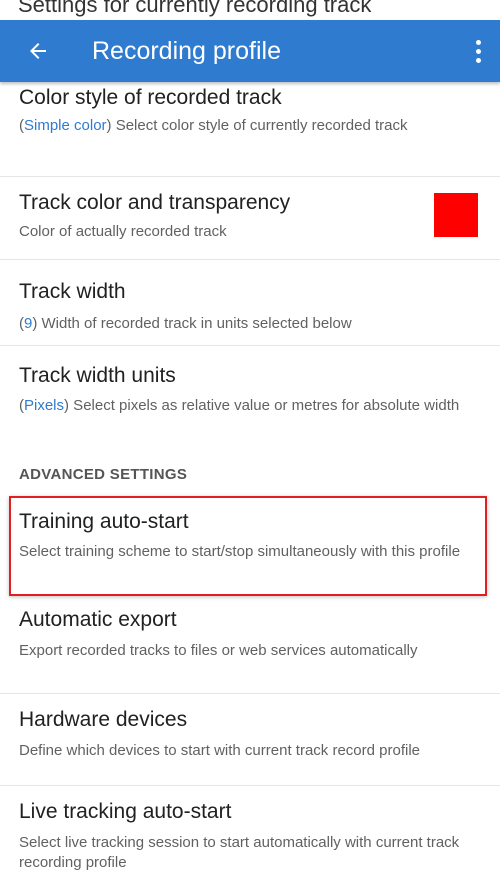  What do you see at coordinates (28, 323) in the screenshot?
I see `pref-value: 9` at bounding box center [28, 323].